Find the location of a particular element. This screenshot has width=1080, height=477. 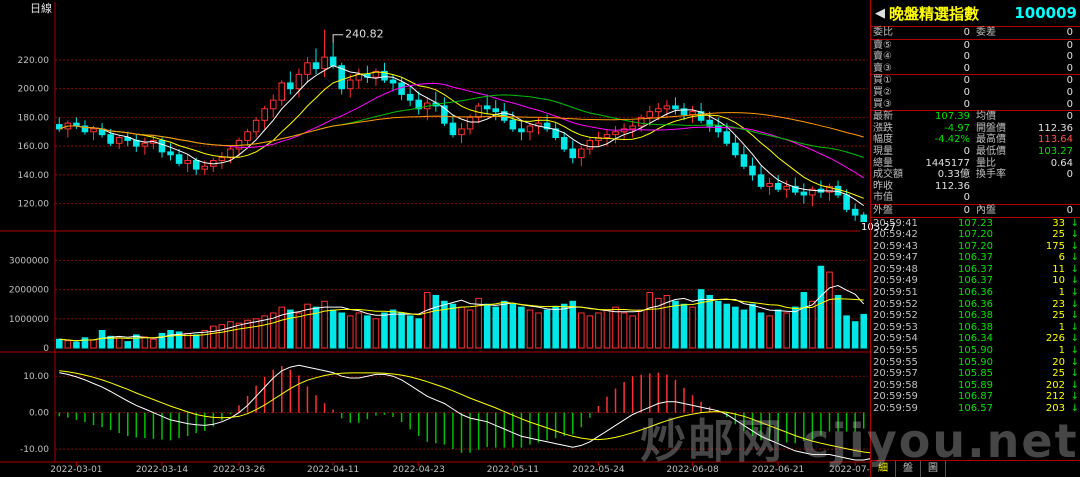

outer-inner-section: 外盤 0 內盤 0 is located at coordinates (975, 211).